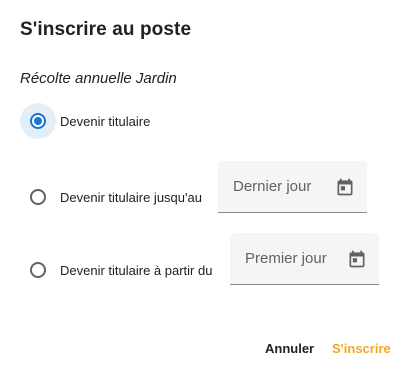  What do you see at coordinates (98, 78) in the screenshot?
I see `dialog-subtitle: Récolte annuelle Jardin` at bounding box center [98, 78].